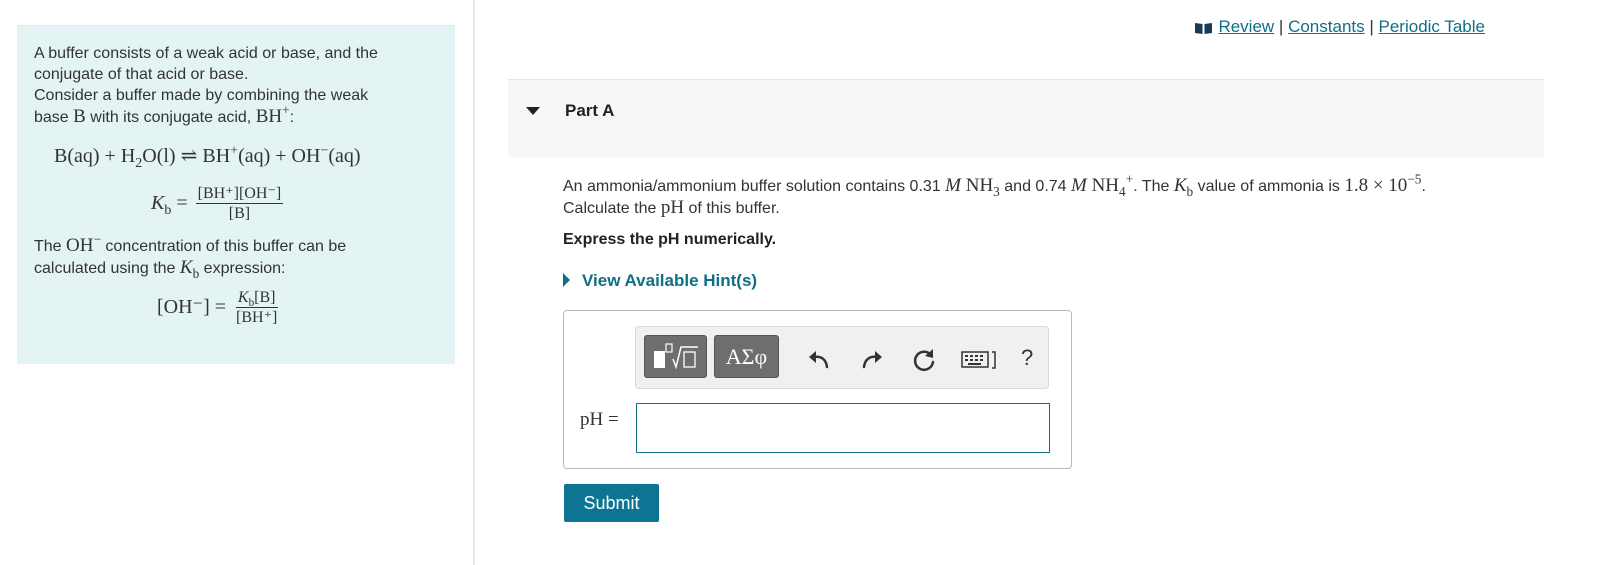 Image resolution: width=1603 pixels, height=565 pixels. What do you see at coordinates (1031, 358) in the screenshot?
I see `help-icon: ?` at bounding box center [1031, 358].